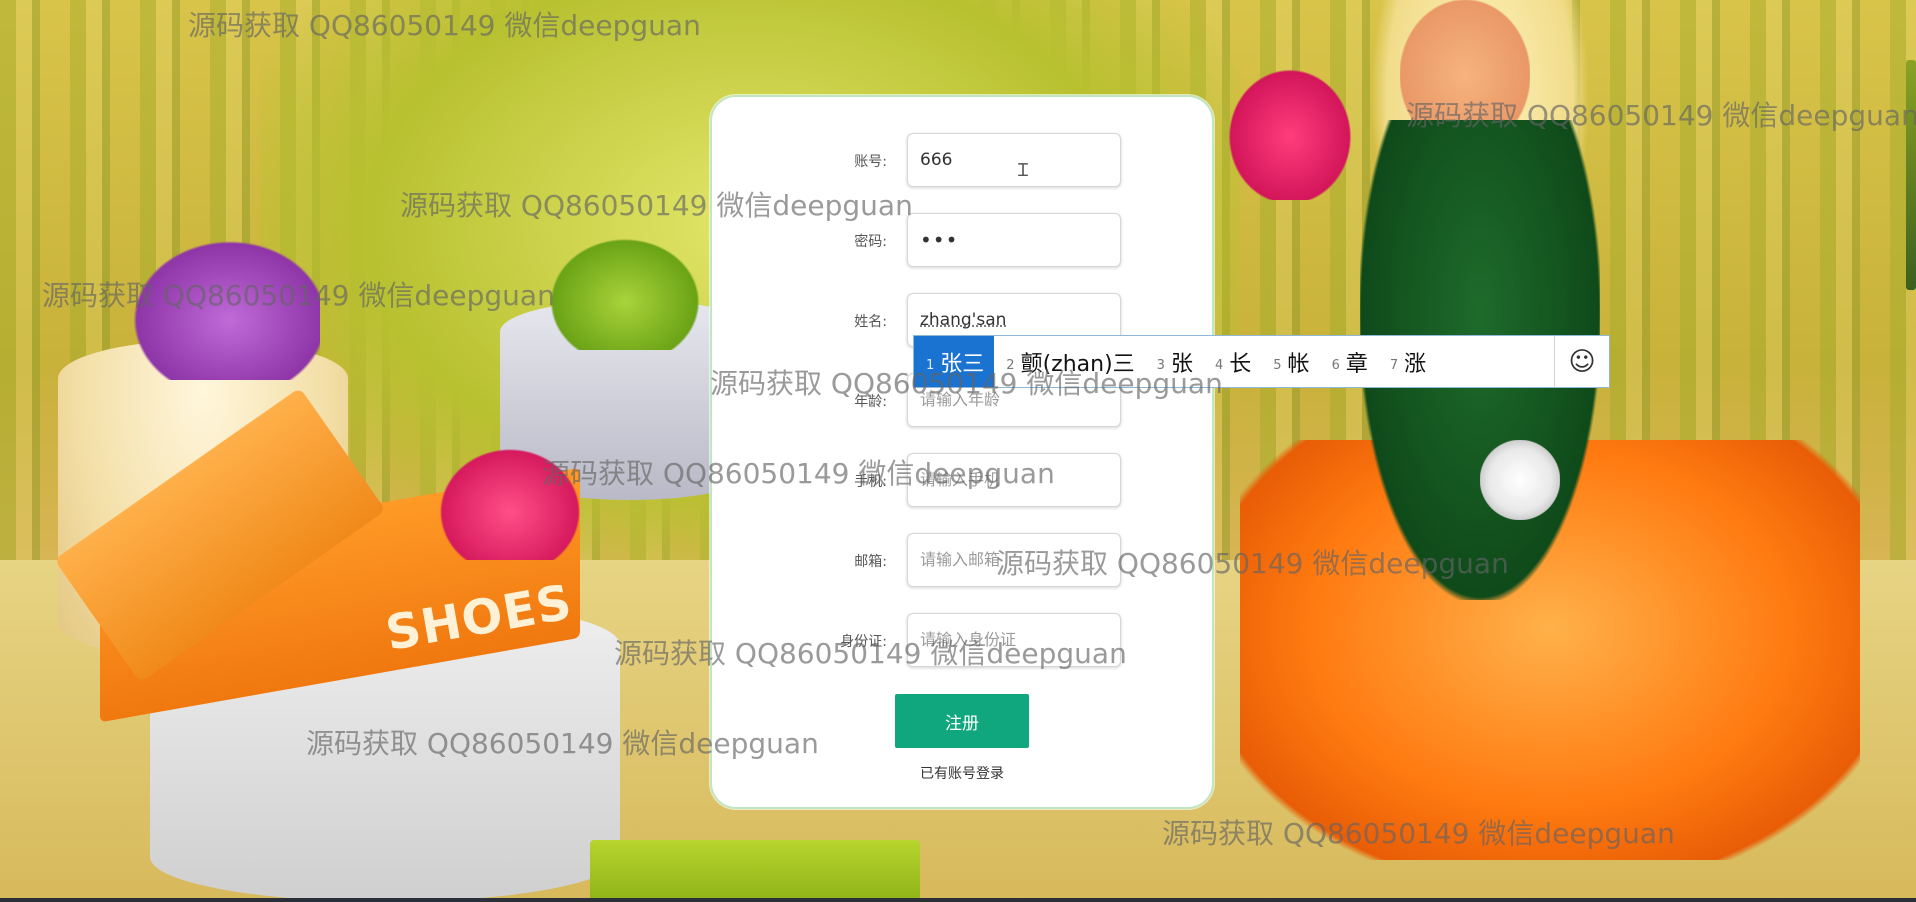  I want to click on flower-decoration, so click(1520, 480).